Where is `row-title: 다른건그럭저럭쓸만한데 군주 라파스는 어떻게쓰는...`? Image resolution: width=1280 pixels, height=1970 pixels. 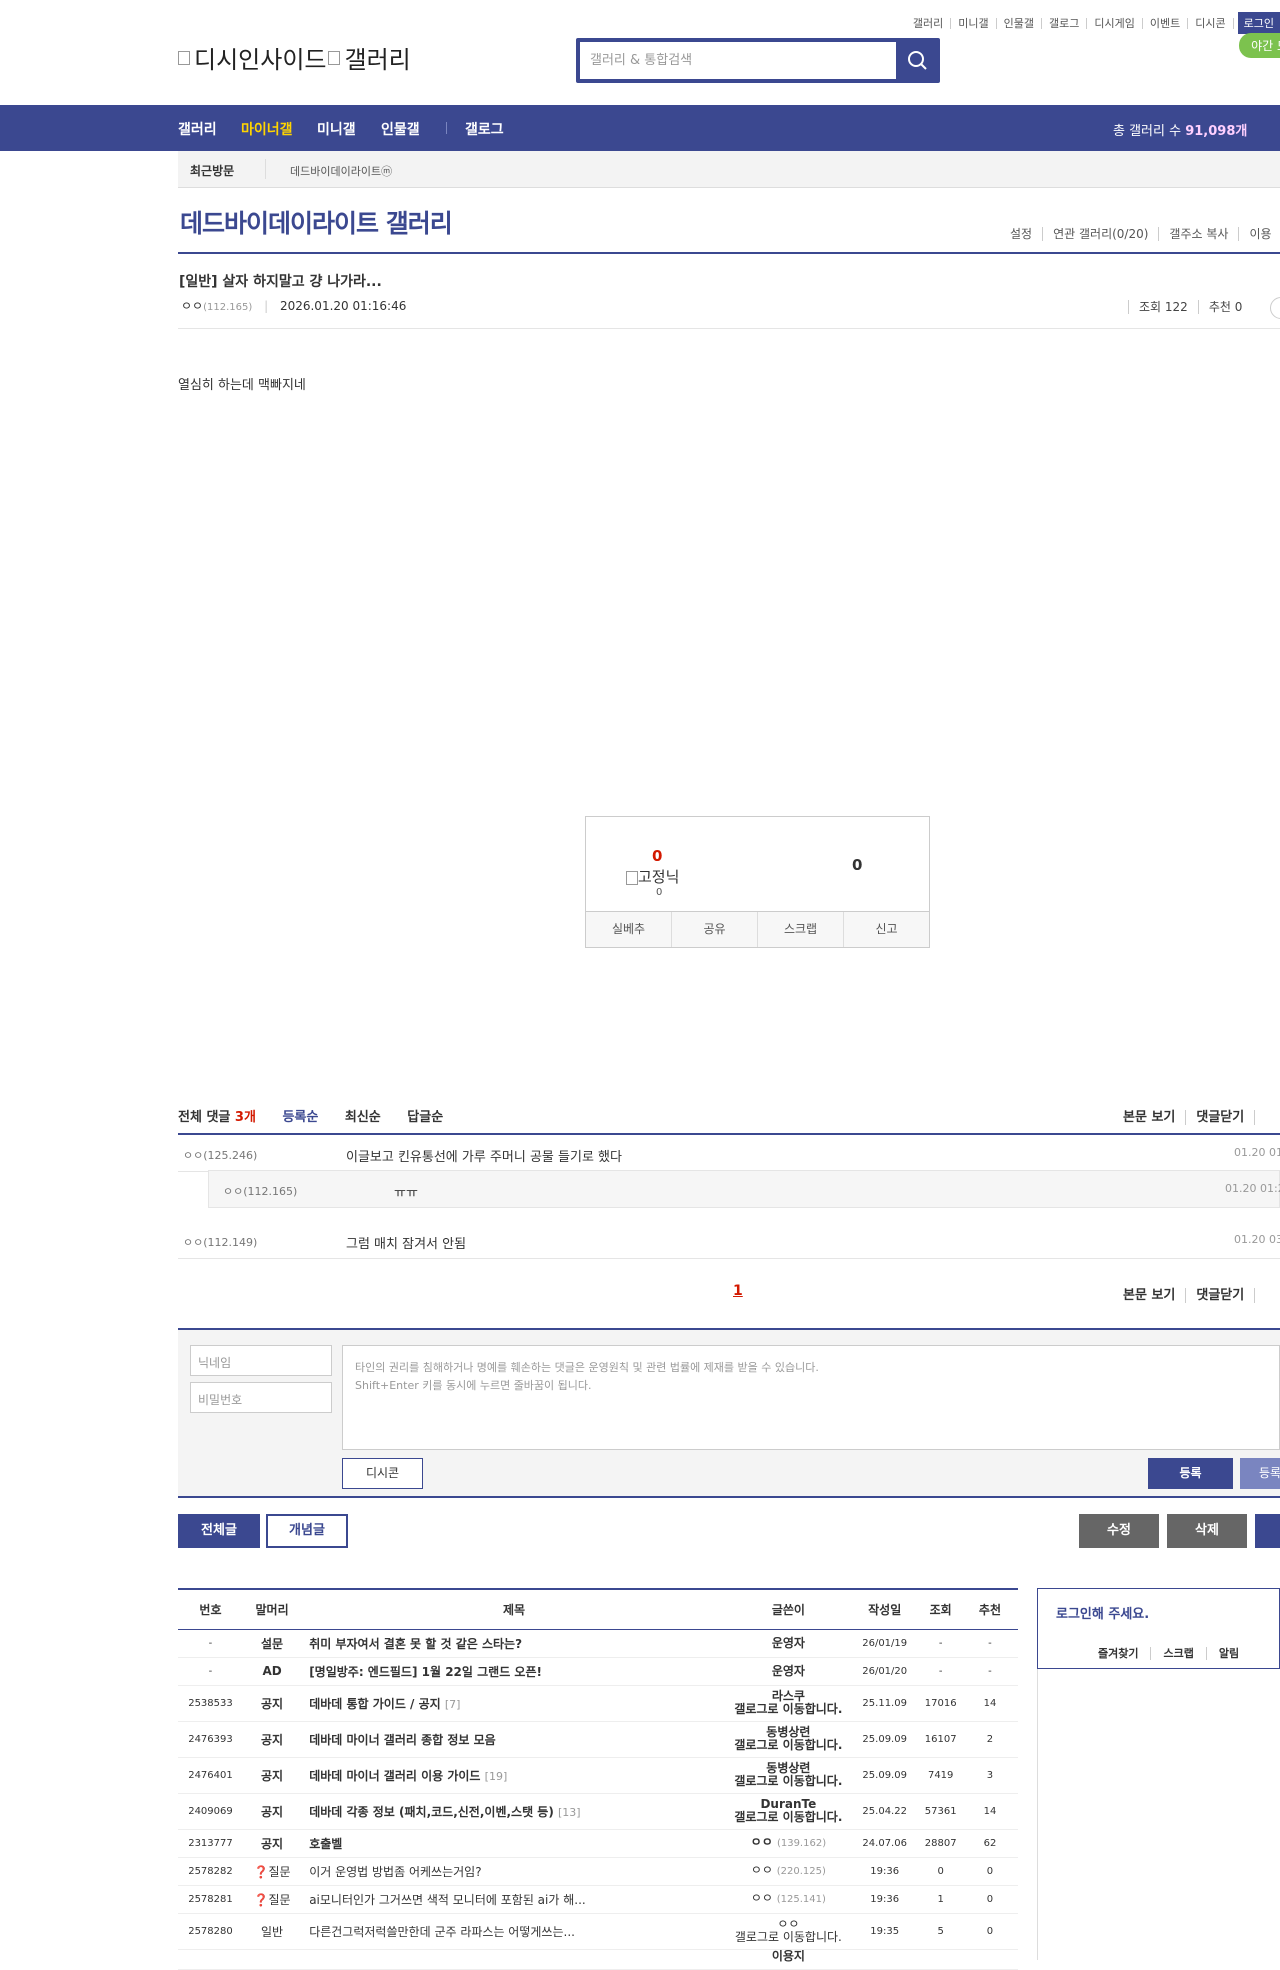
row-title: 다른건그럭저럭쓸만한데 군주 라파스는 어떻게쓰는... is located at coordinates (514, 1931).